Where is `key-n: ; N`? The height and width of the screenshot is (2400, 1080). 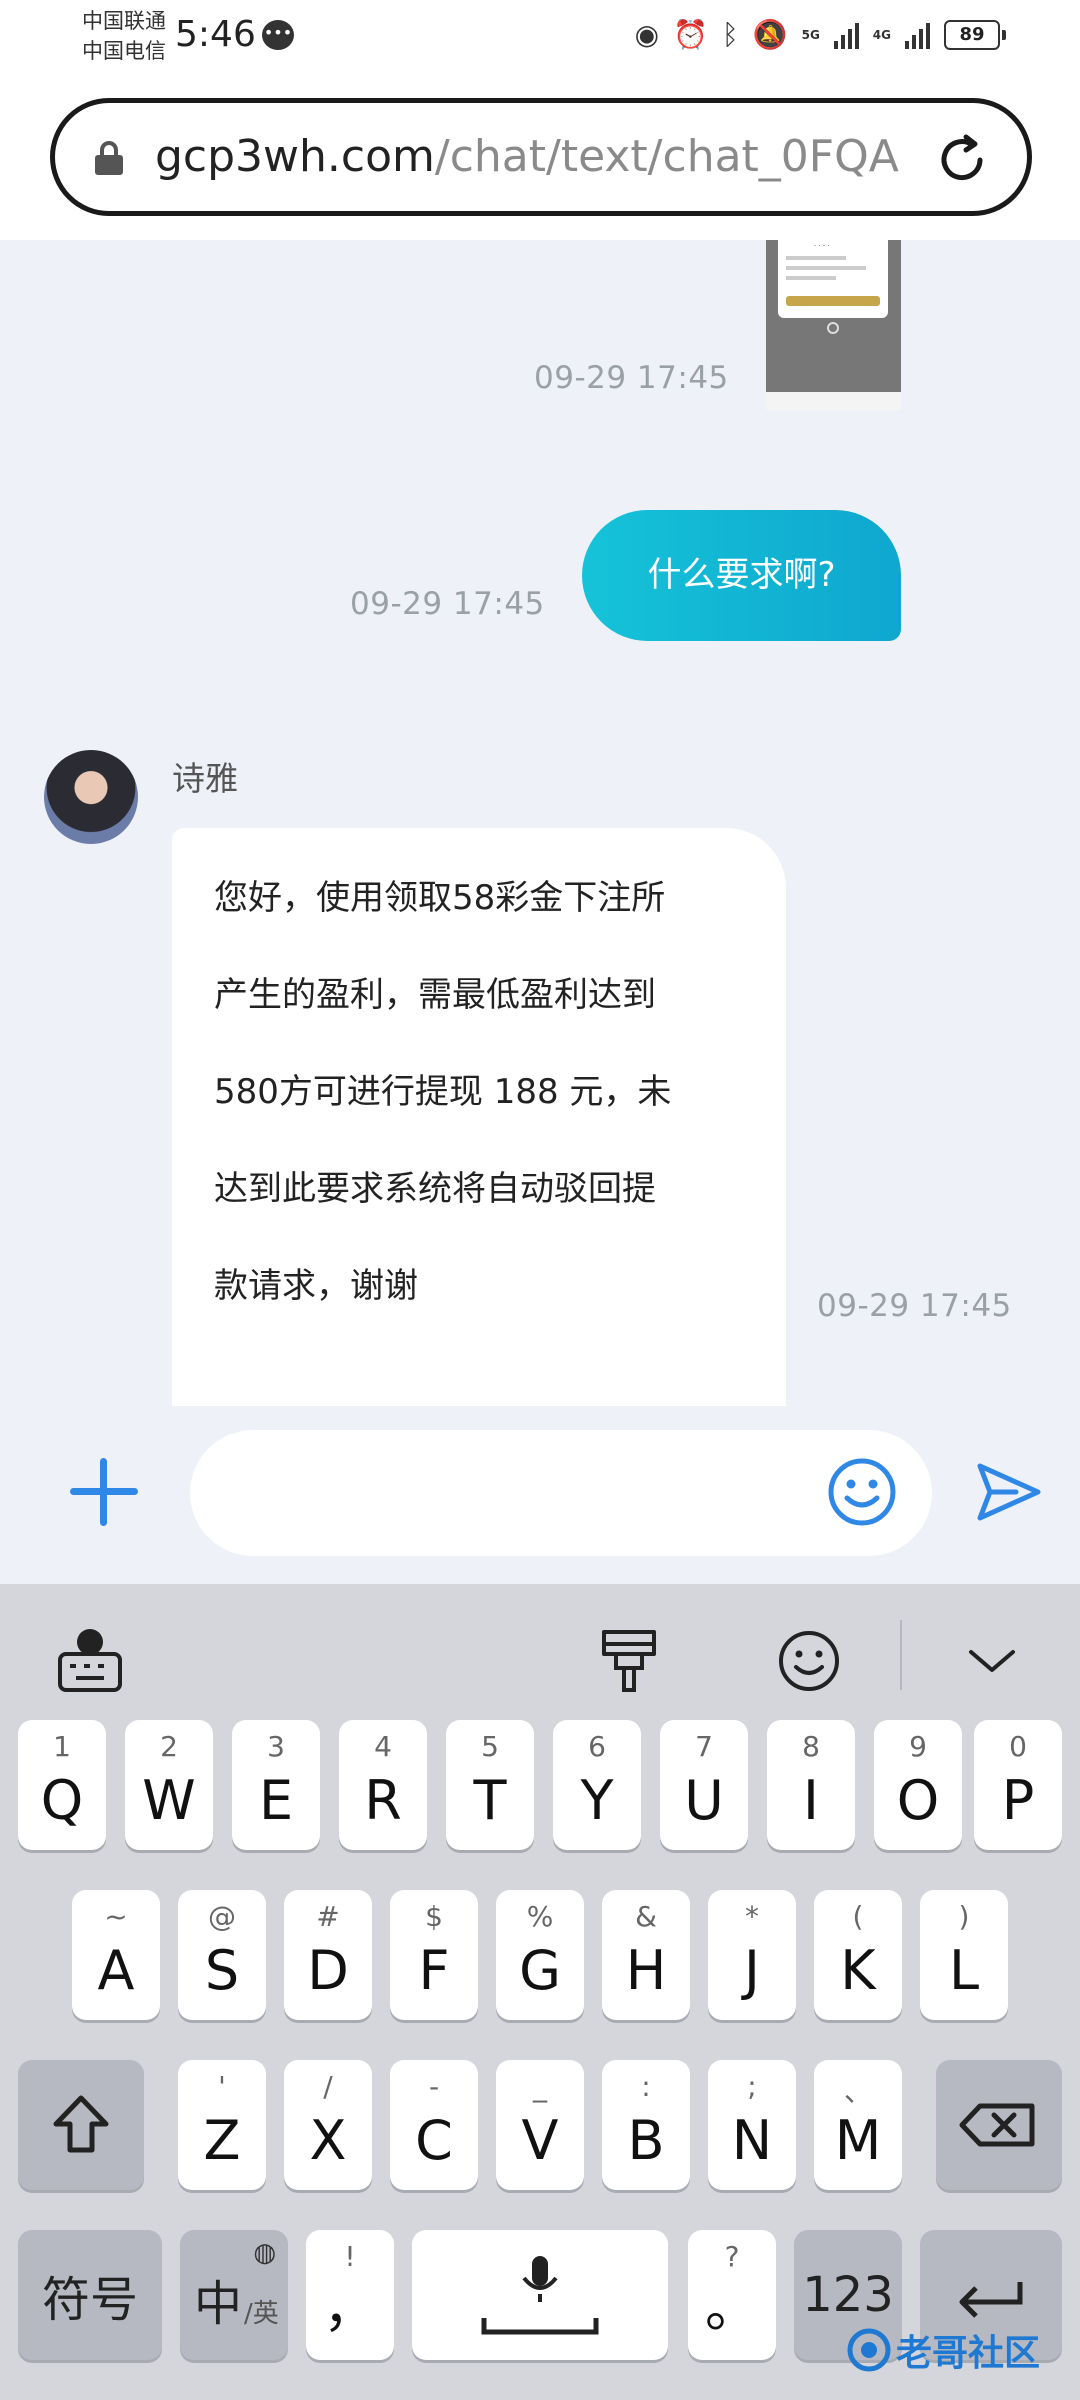
key-n: ; N is located at coordinates (752, 2125).